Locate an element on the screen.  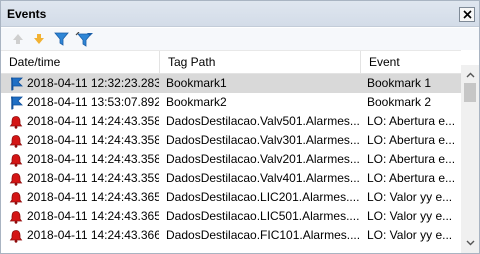
panel-title: Events is located at coordinates (27, 14).